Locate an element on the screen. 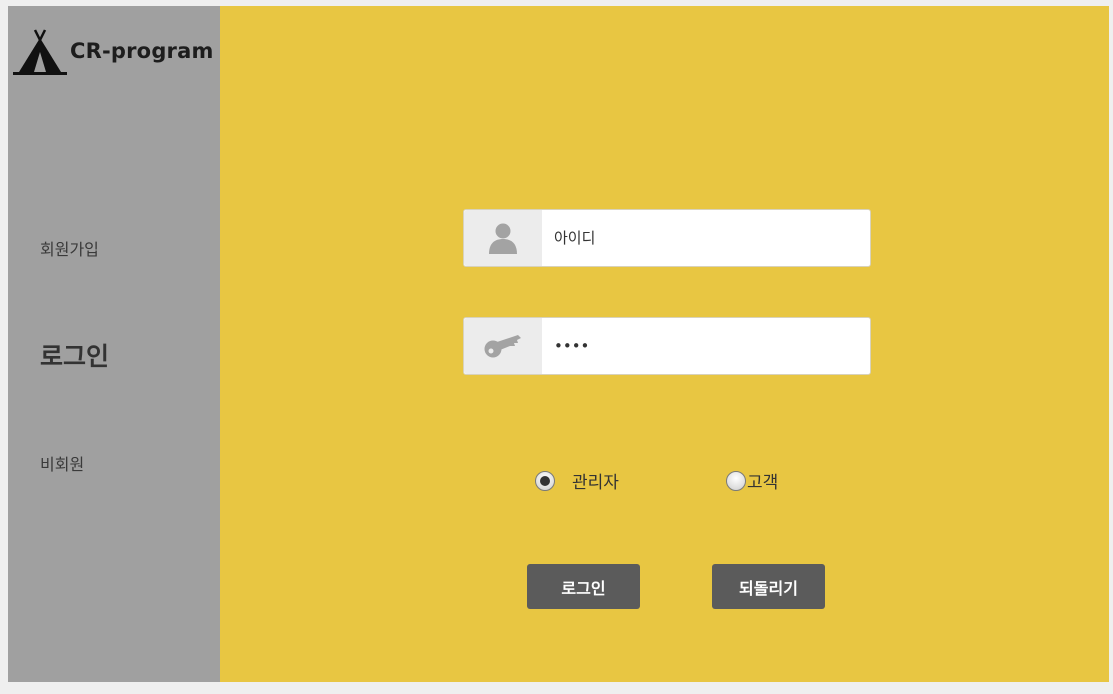  id-field is located at coordinates (667, 238).